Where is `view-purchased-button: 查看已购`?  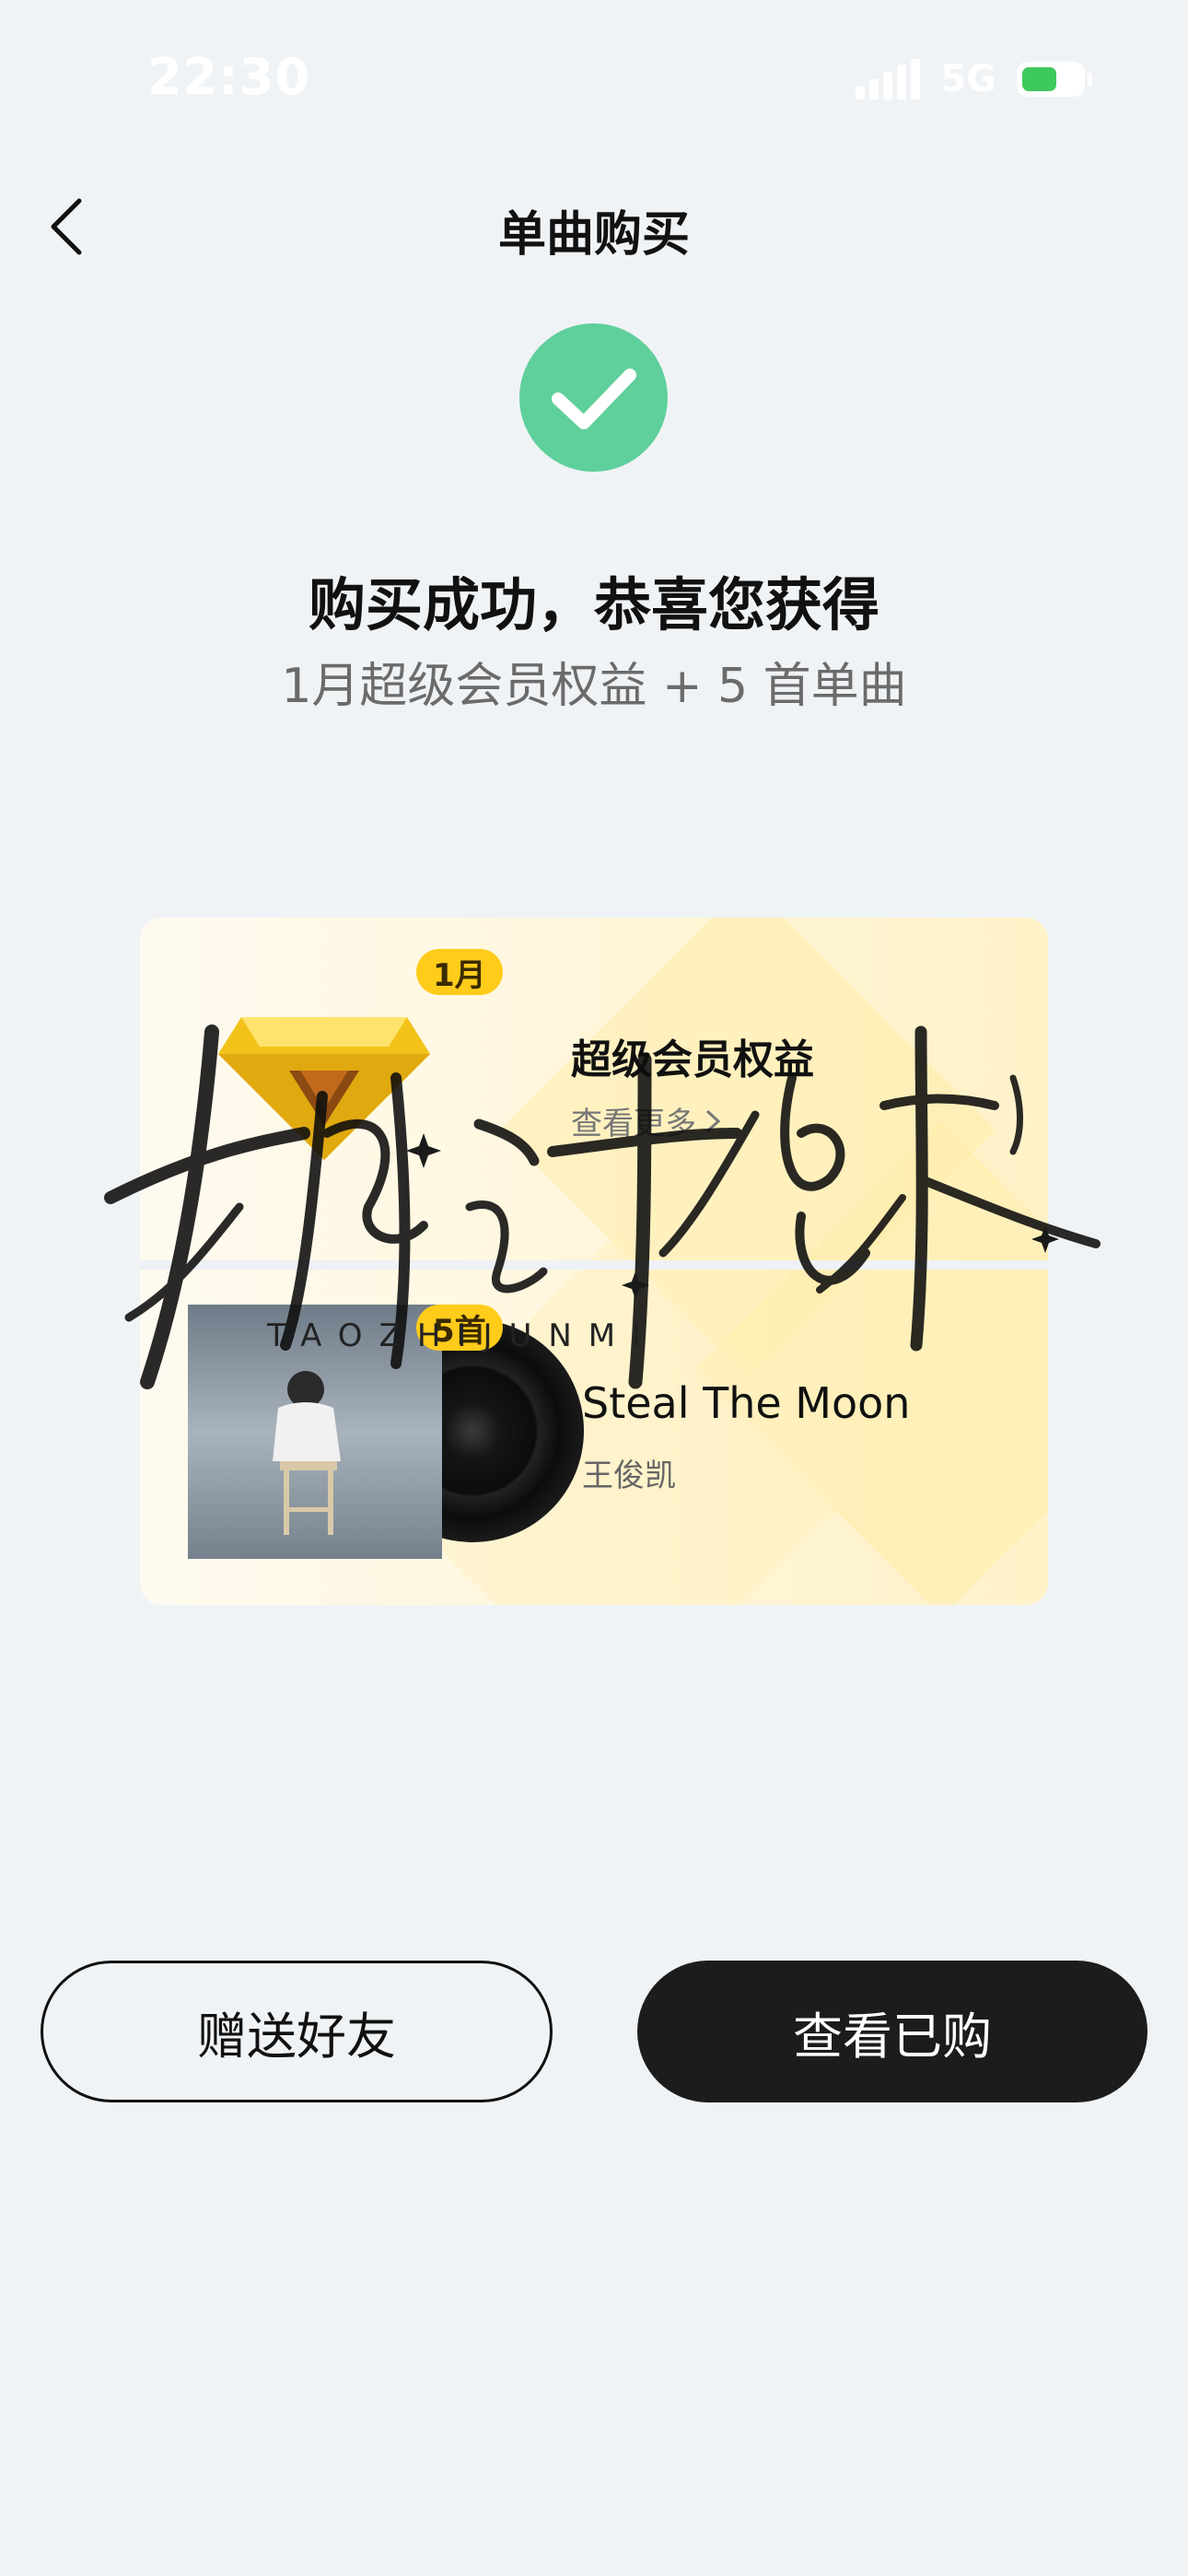 view-purchased-button: 查看已购 is located at coordinates (892, 2031).